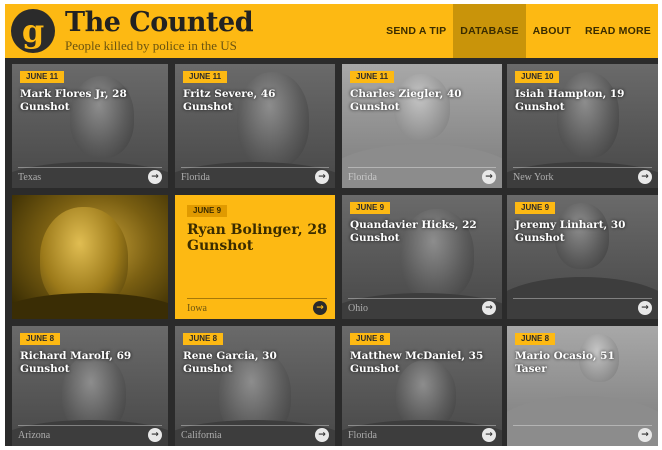  What do you see at coordinates (30, 177) in the screenshot?
I see `victim-state: Texas` at bounding box center [30, 177].